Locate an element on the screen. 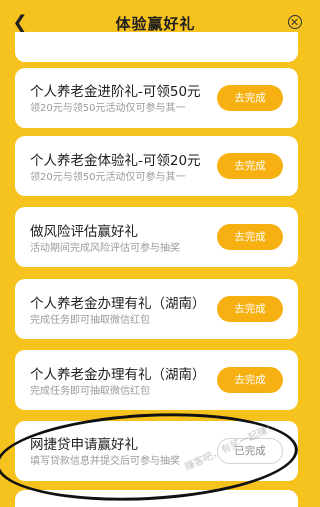 The width and height of the screenshot is (320, 507). task-title: 做风险评估赢好礼 is located at coordinates (84, 232).